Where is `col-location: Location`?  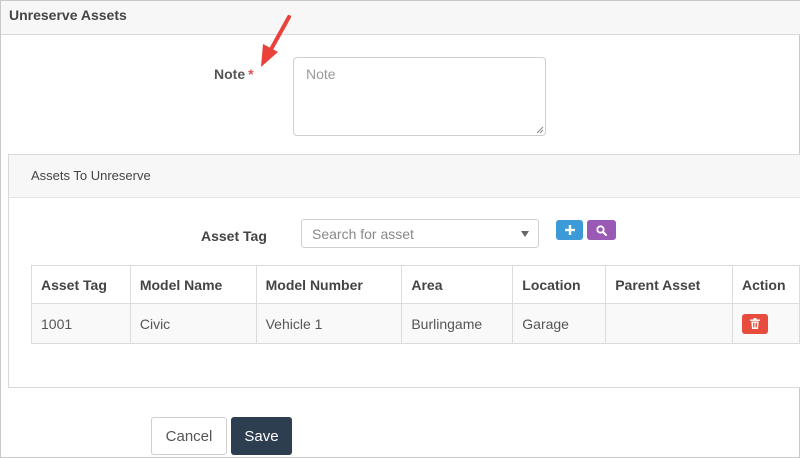
col-location: Location is located at coordinates (559, 284).